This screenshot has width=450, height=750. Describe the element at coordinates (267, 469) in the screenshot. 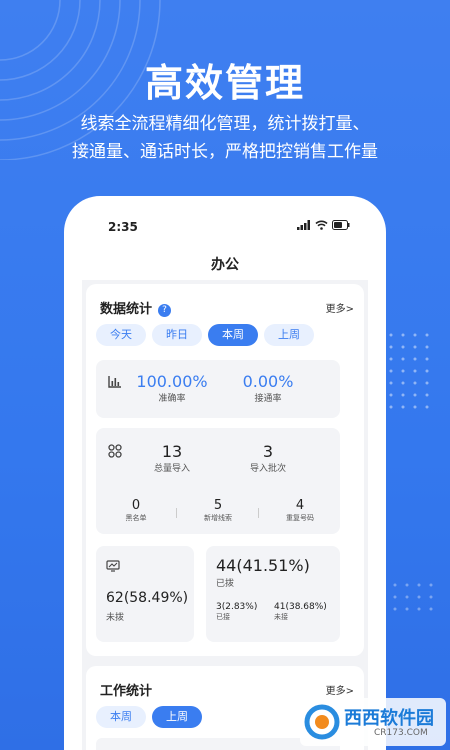

I see `import-batch-label: 导入批次` at that location.